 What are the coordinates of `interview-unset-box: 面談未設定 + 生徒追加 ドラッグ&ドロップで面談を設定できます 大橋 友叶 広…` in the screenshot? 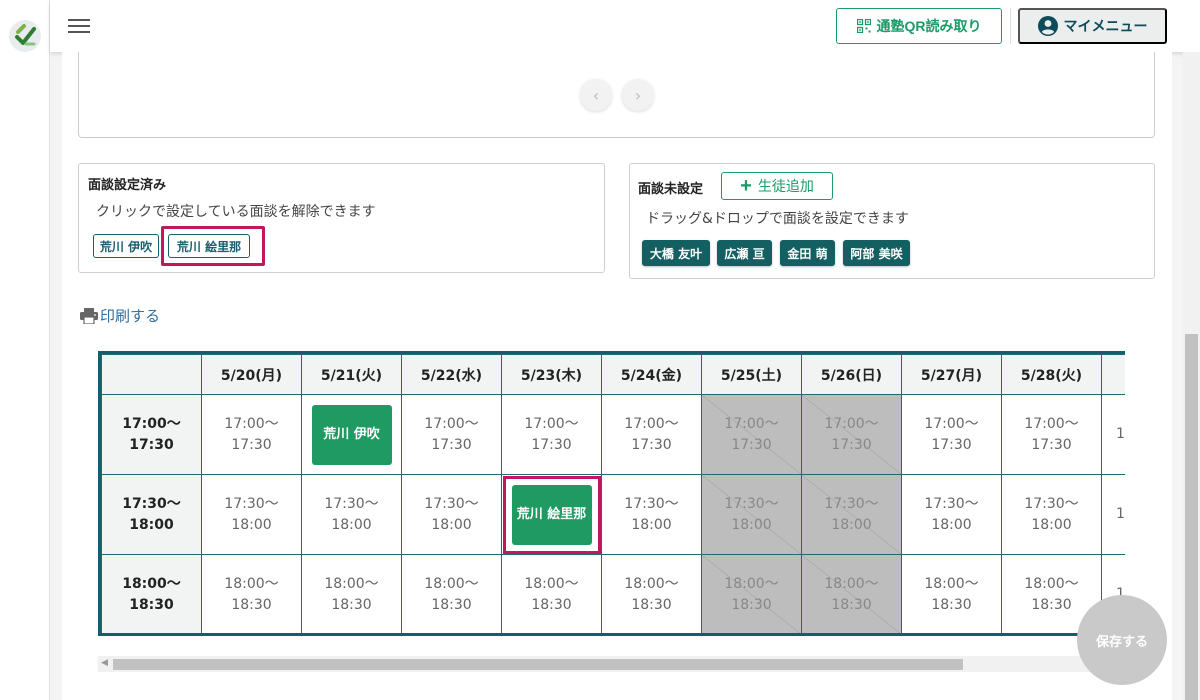 It's located at (892, 221).